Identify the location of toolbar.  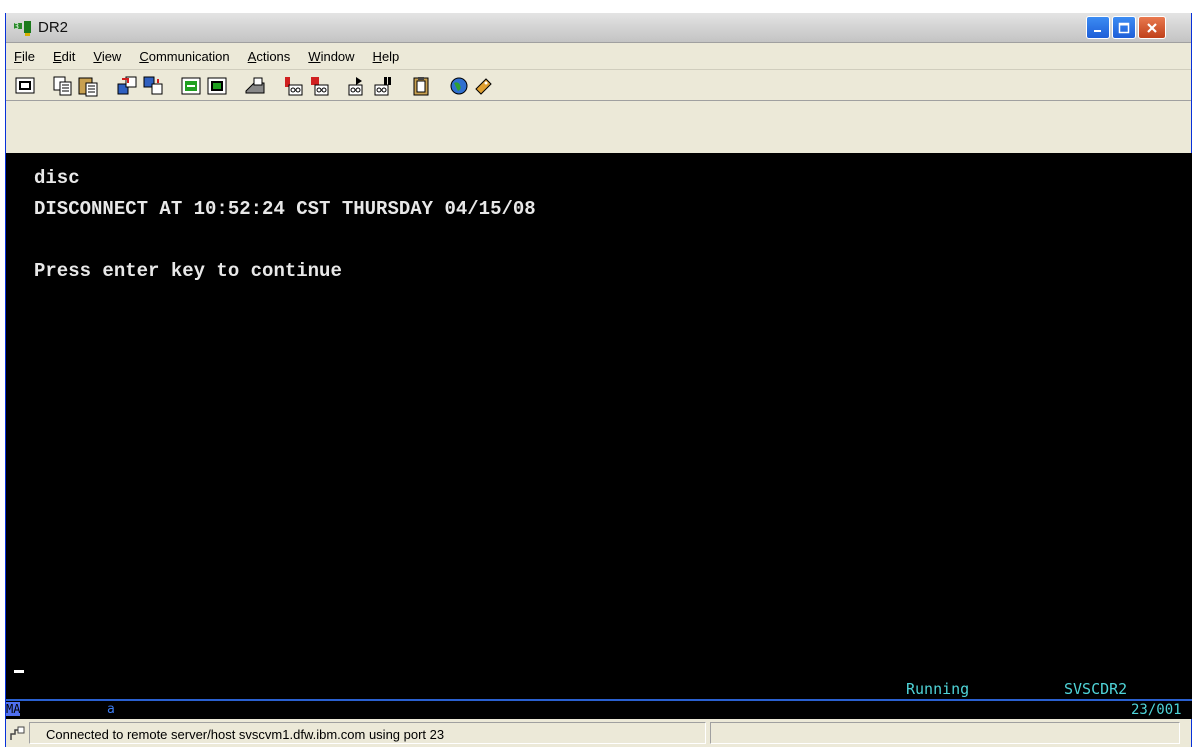
(598, 86).